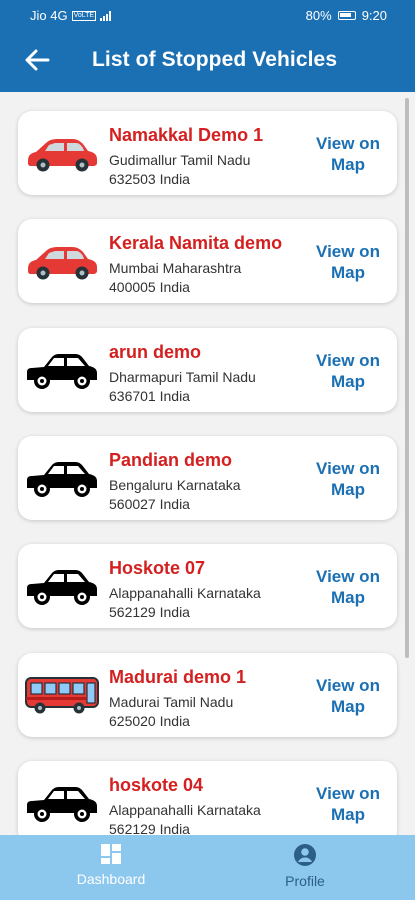 This screenshot has width=415, height=900. I want to click on address-line: Dharmapuri Tamil Nadu, so click(182, 377).